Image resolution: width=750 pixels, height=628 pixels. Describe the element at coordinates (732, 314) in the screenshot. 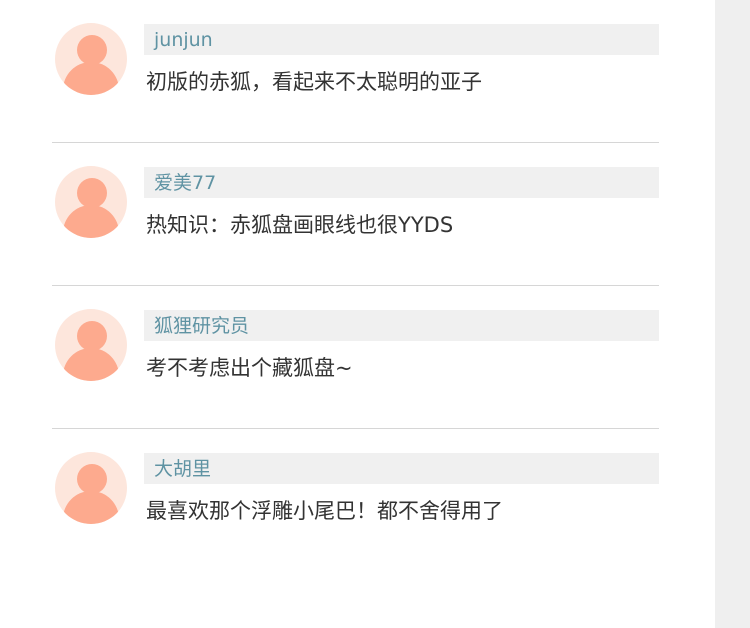

I see `side-panel` at that location.